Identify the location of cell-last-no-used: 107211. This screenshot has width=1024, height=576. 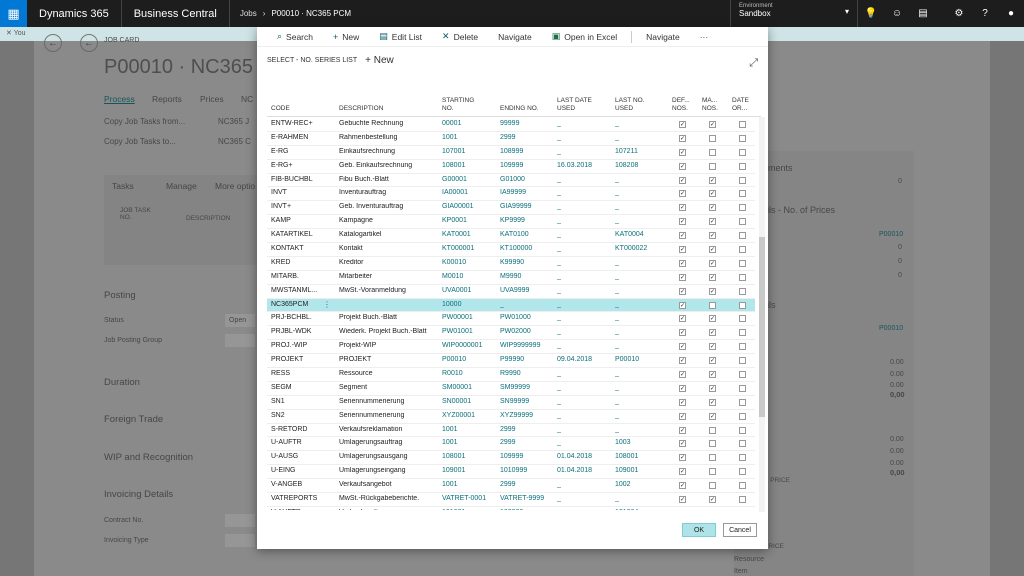
(641, 151).